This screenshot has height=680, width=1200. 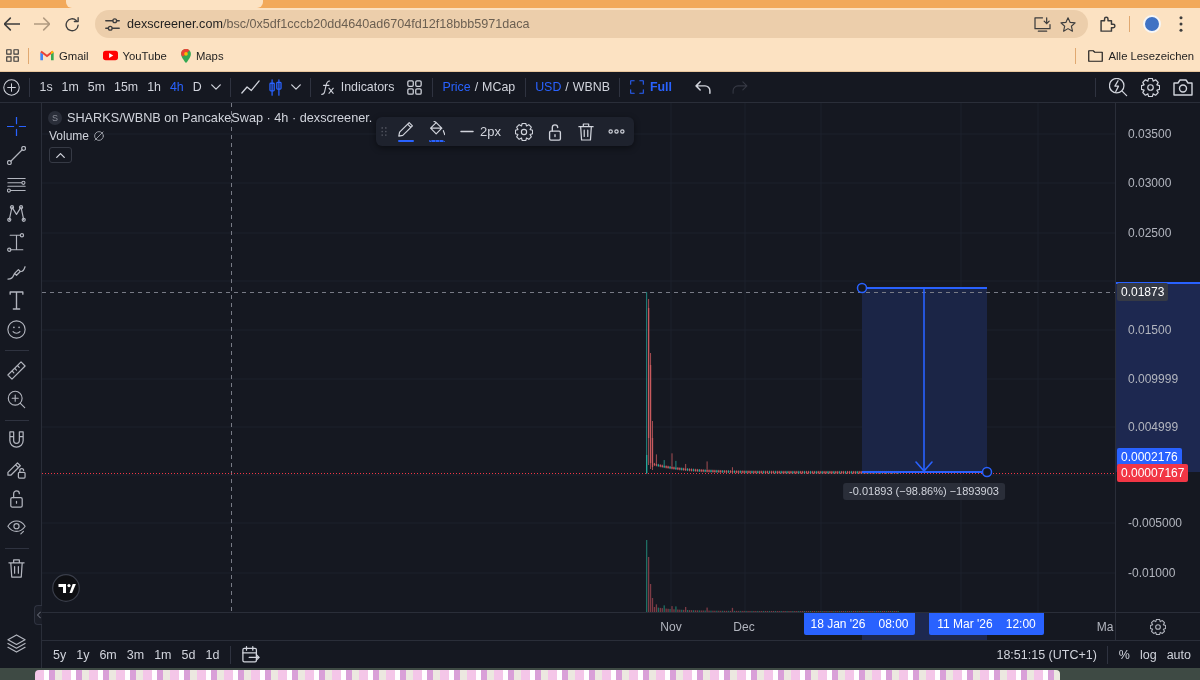 What do you see at coordinates (384, 131) in the screenshot?
I see `drag-handle-icon` at bounding box center [384, 131].